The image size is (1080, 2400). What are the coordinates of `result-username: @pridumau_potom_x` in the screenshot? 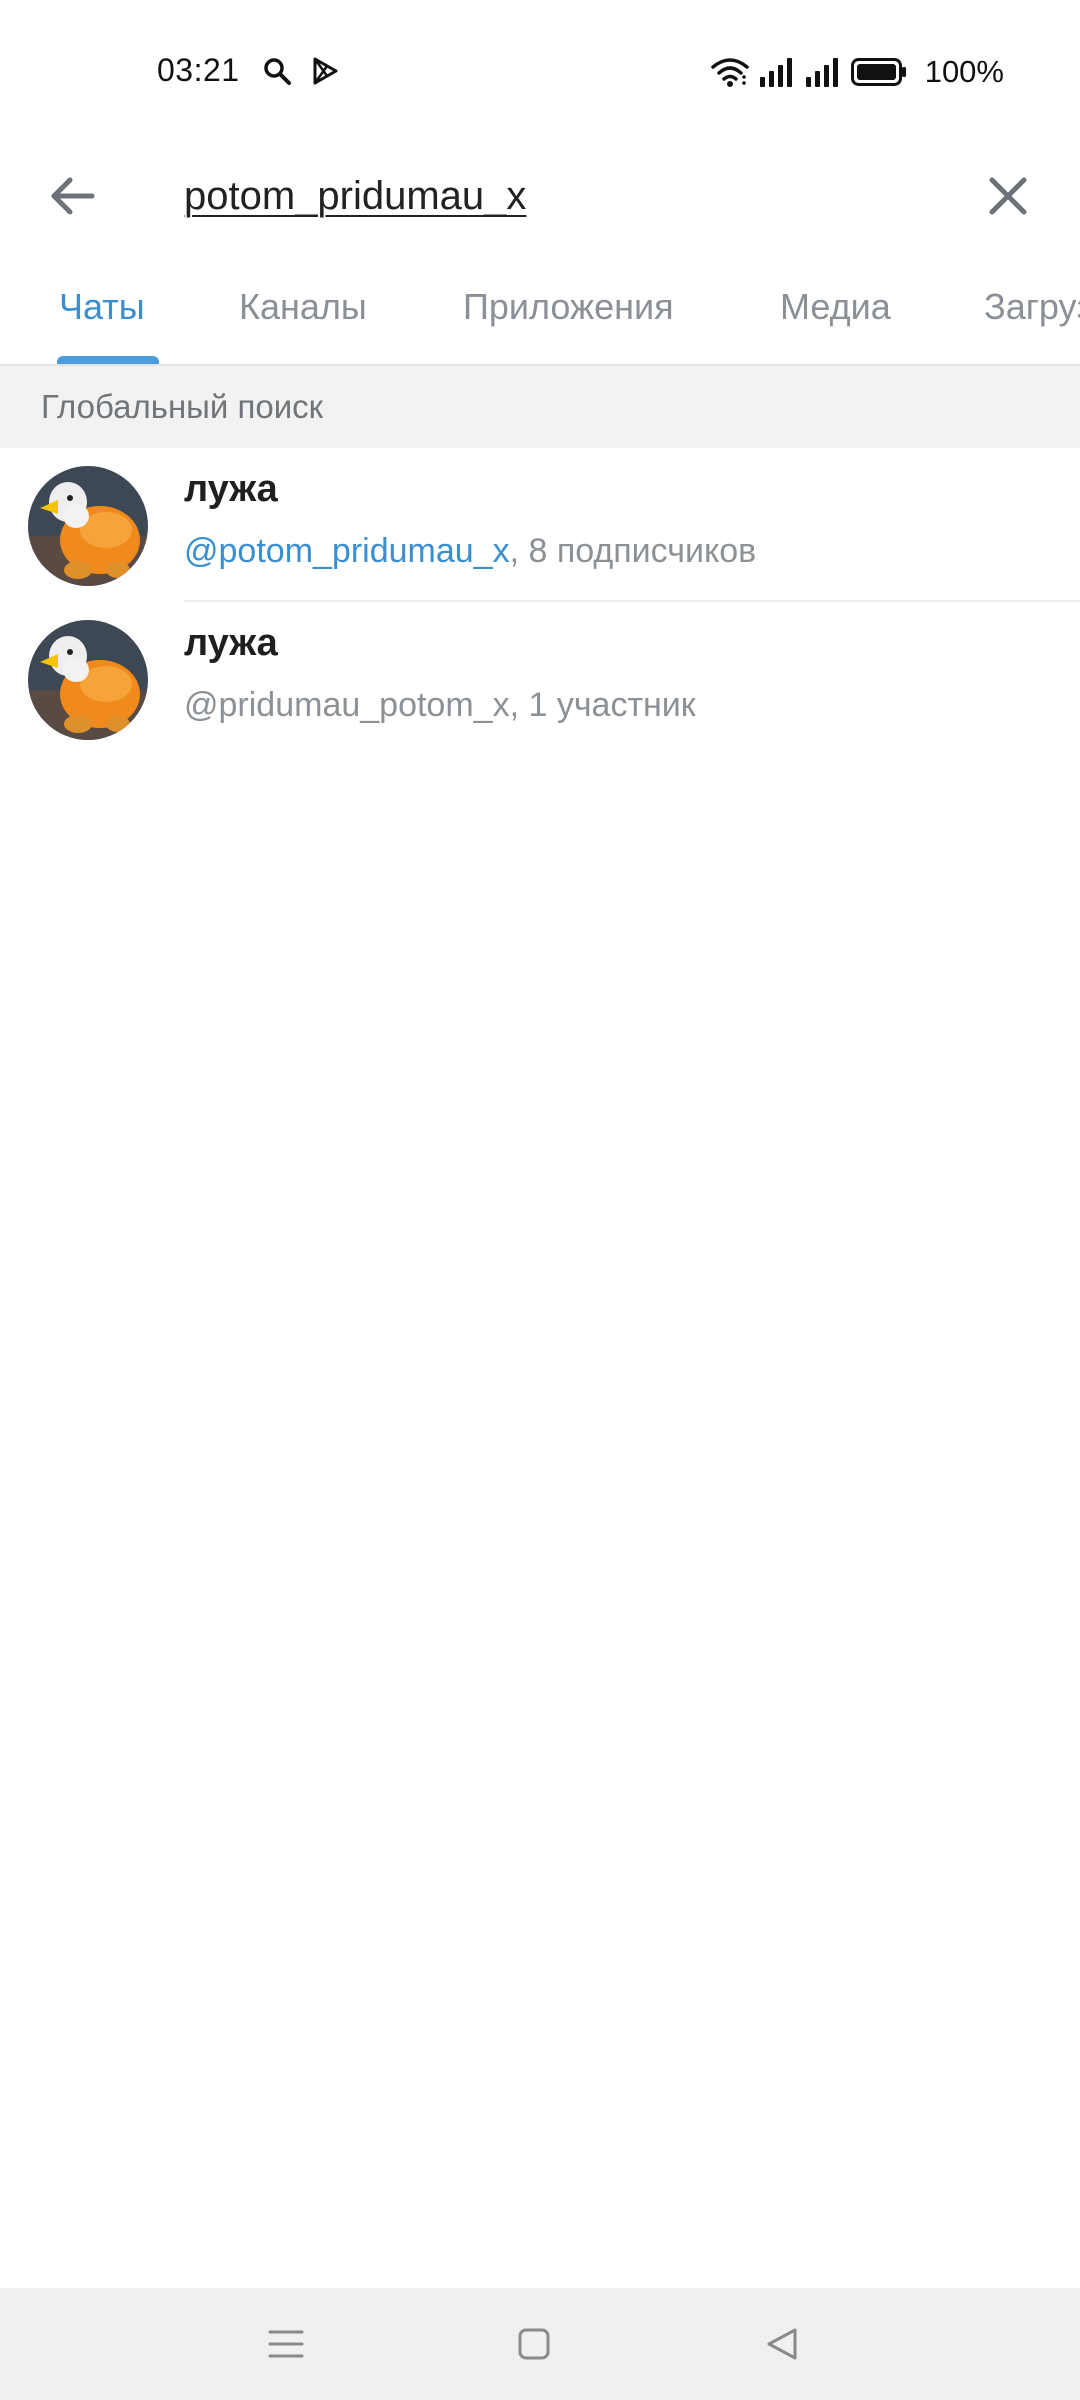 It's located at (347, 705).